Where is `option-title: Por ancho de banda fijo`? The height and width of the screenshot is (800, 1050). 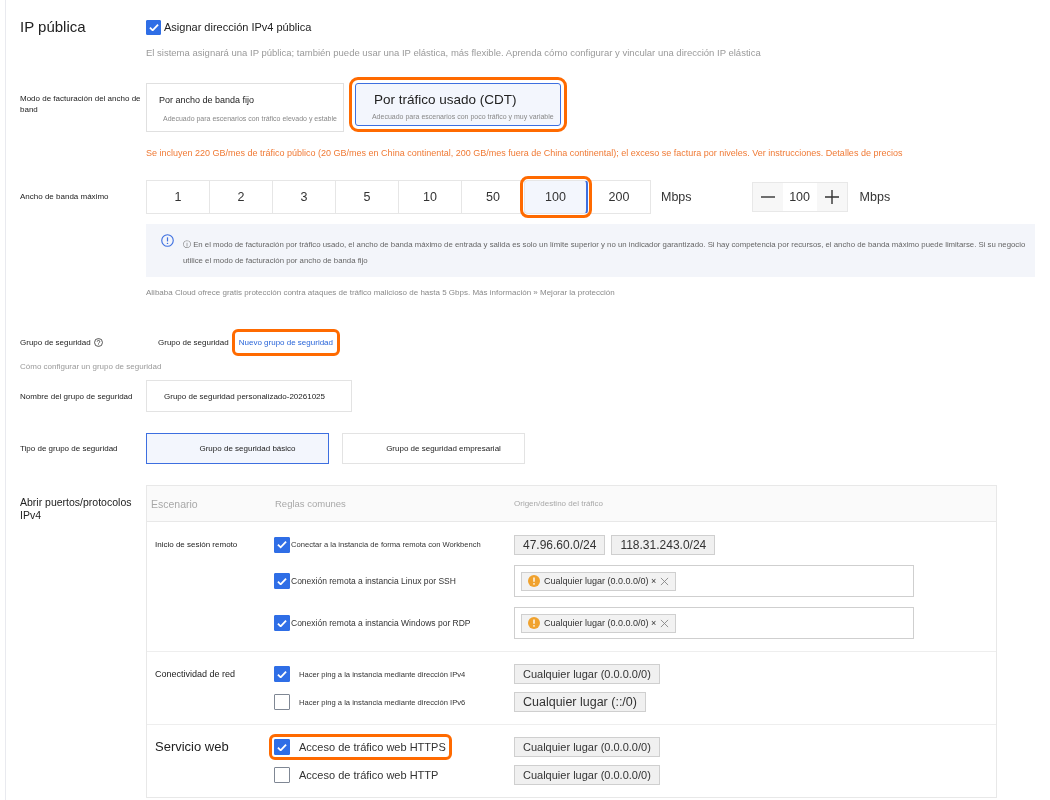
option-title: Por ancho de banda fijo is located at coordinates (207, 100).